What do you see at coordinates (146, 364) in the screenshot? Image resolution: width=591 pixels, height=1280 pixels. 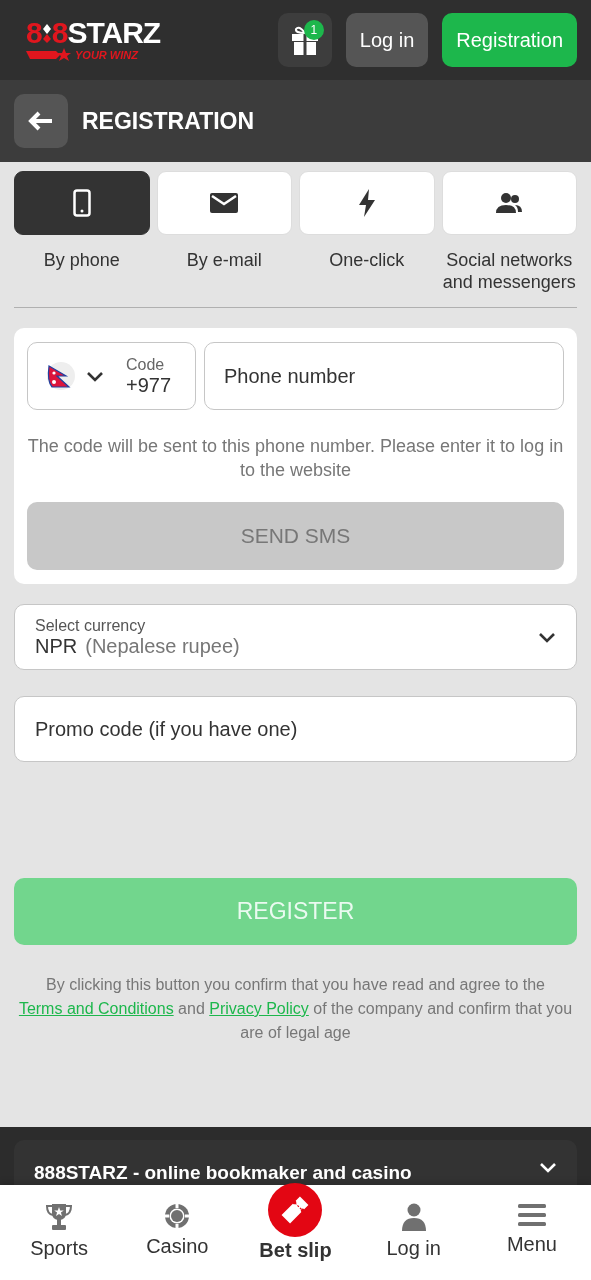 I see `code-label: Code` at bounding box center [146, 364].